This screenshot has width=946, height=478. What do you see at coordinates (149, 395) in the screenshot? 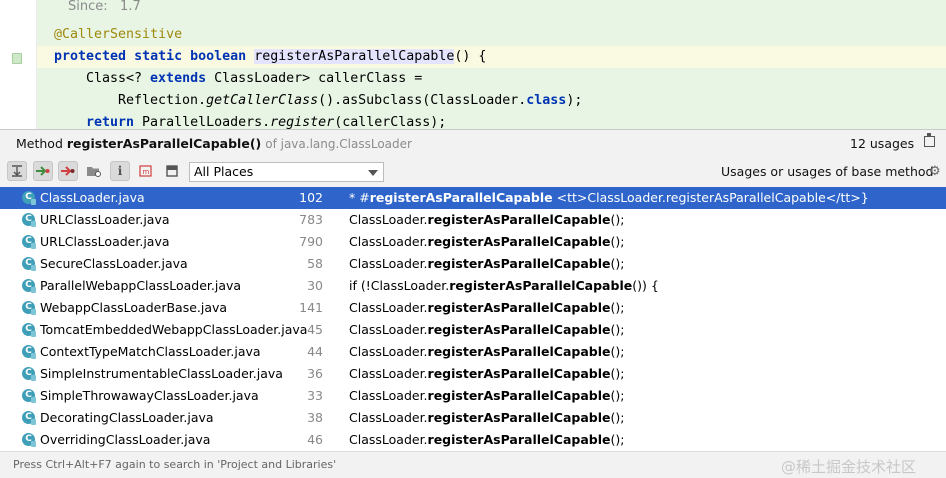
I see `usage-file-name: SimpleThrowawayClassLoader.java` at bounding box center [149, 395].